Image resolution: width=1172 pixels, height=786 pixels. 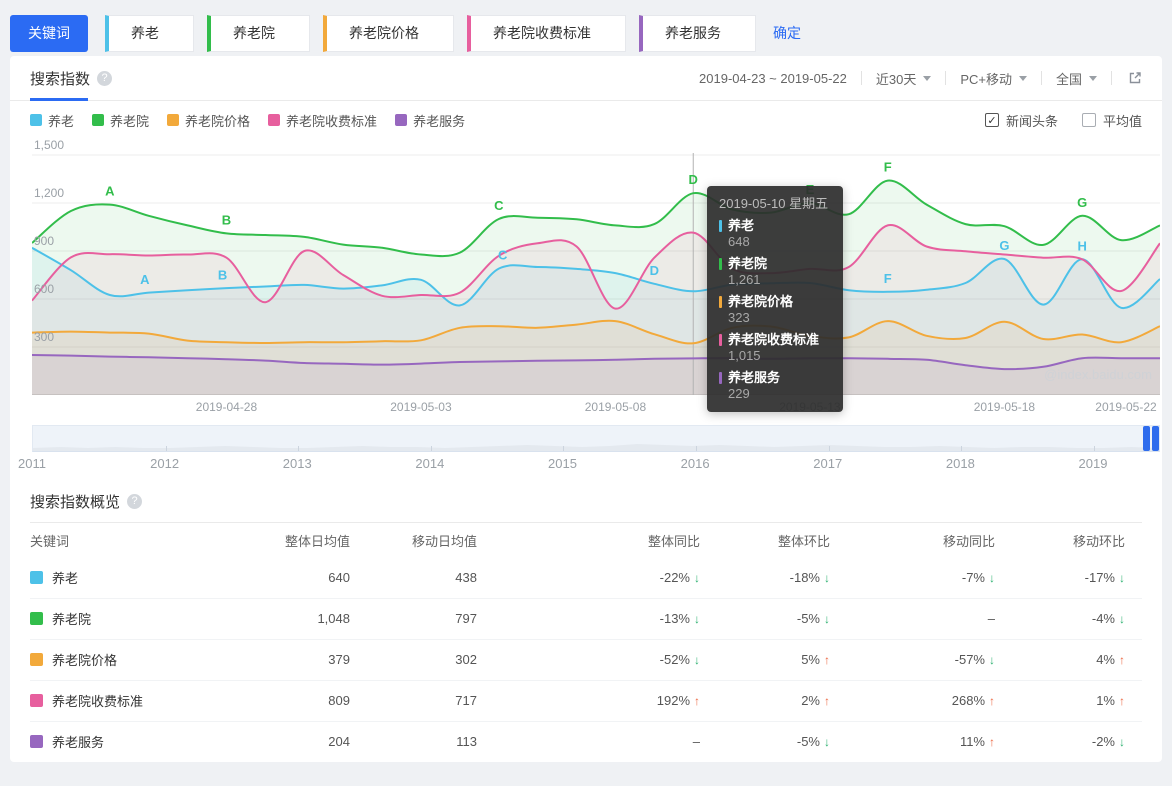 I want to click on overall-daily-average: 379, so click(x=290, y=659).